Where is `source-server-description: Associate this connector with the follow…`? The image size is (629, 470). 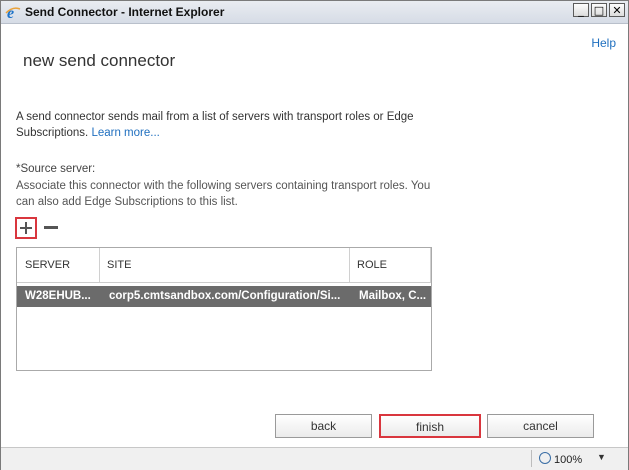
source-server-description: Associate this connector with the follow… is located at coordinates (223, 194).